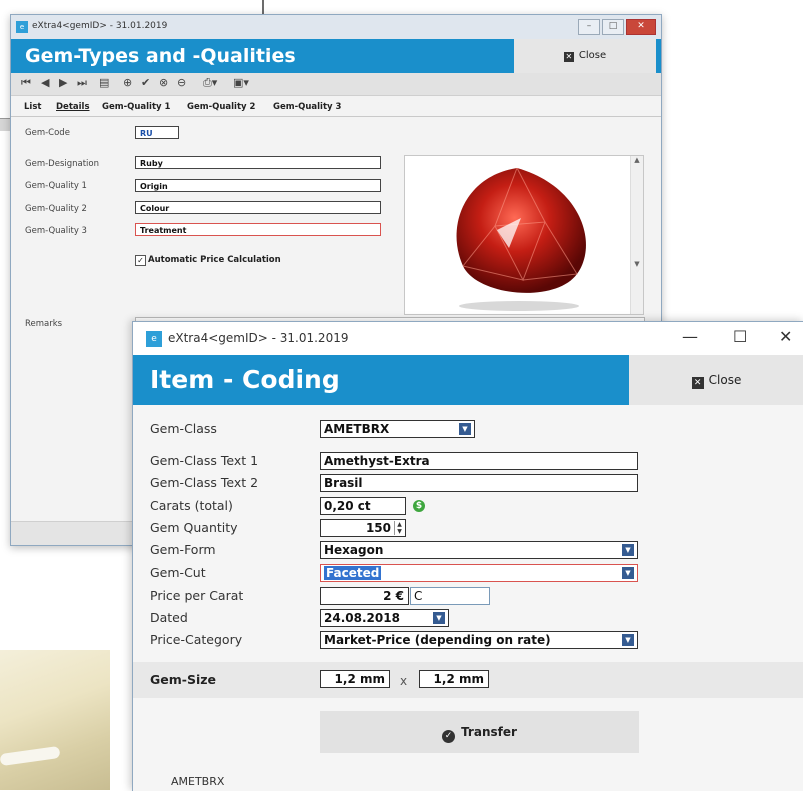 Image resolution: width=803 pixels, height=791 pixels. I want to click on dated-label: Dated, so click(169, 617).